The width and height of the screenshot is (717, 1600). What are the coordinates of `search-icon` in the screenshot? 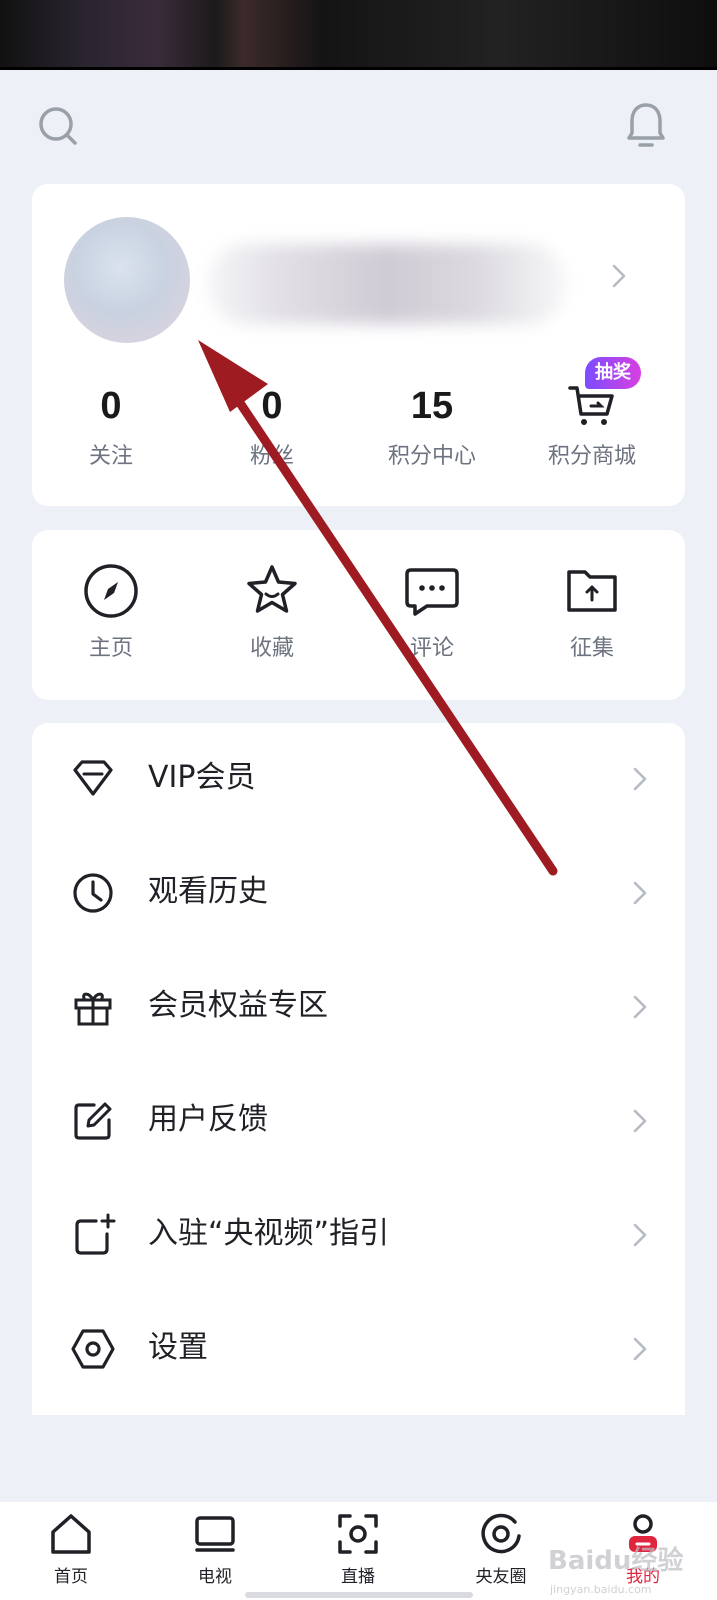 It's located at (58, 126).